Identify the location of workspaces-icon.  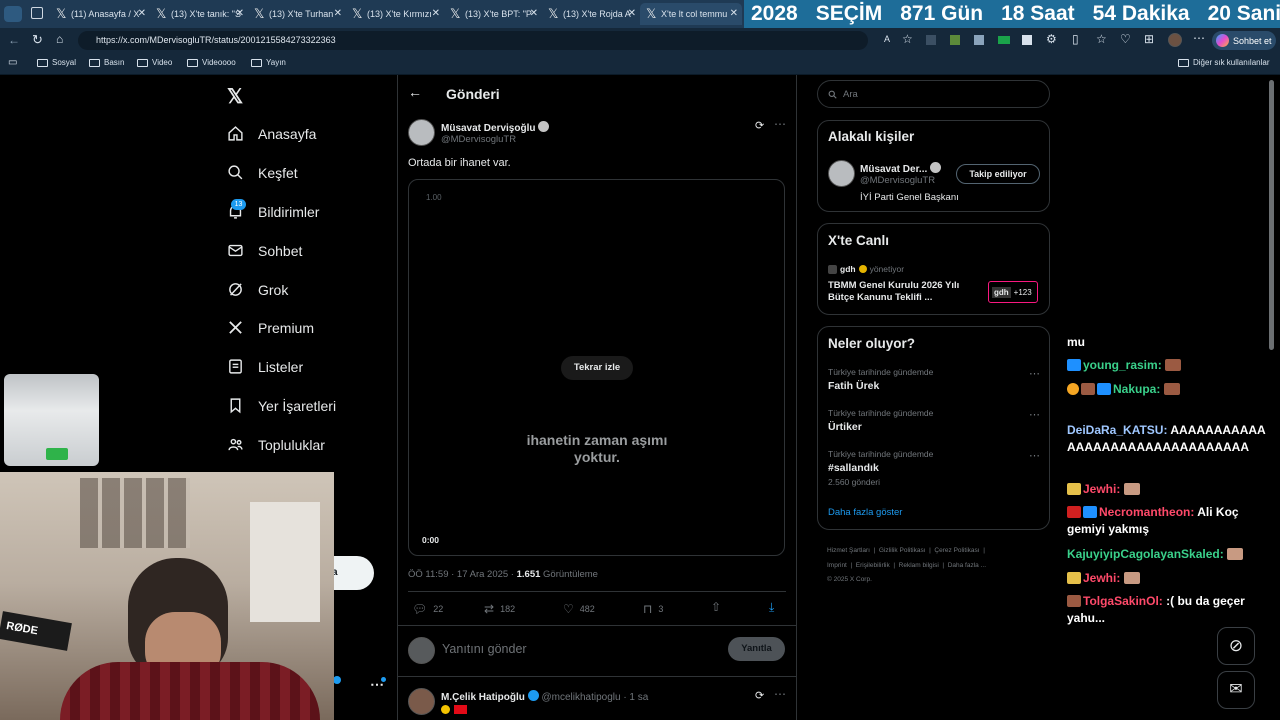
(37, 13).